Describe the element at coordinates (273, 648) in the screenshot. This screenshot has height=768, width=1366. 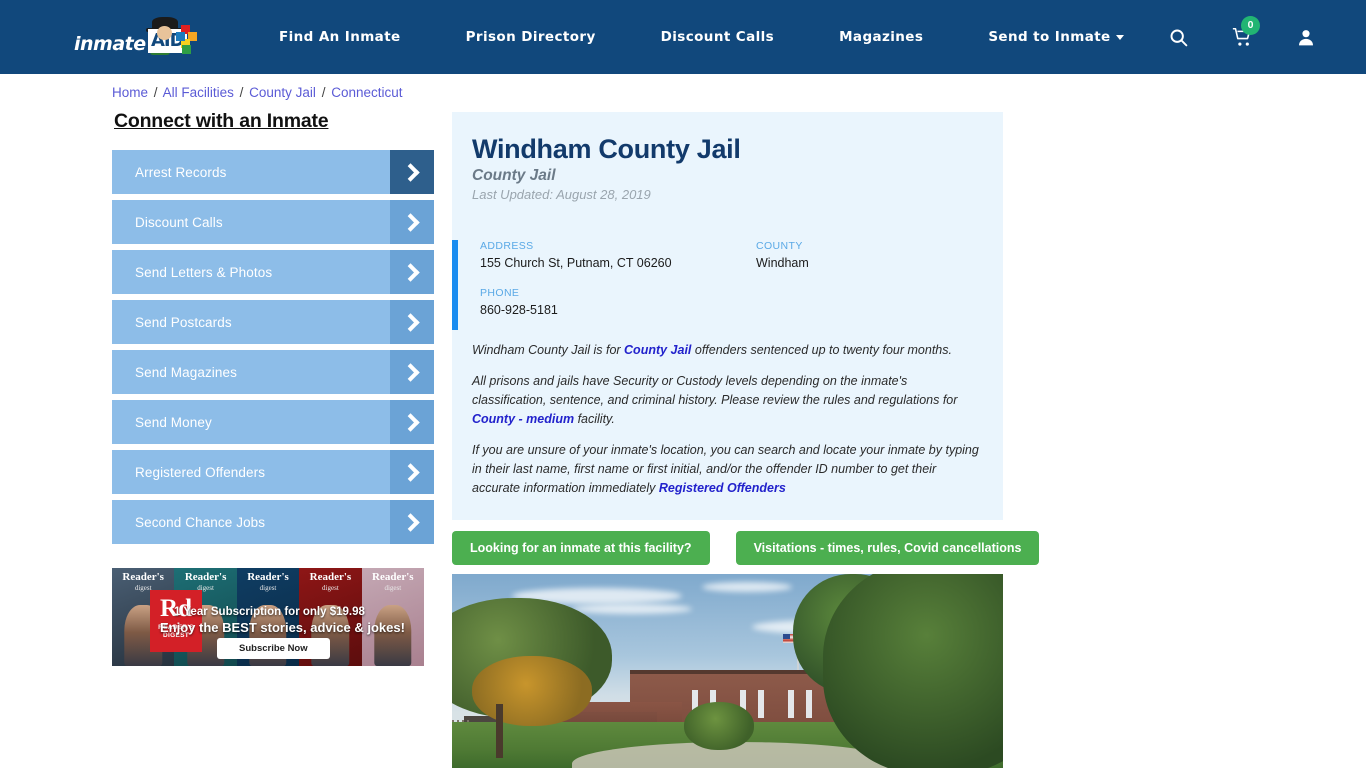
I see `ad-subscribe-now-button: Subscribe Now` at that location.